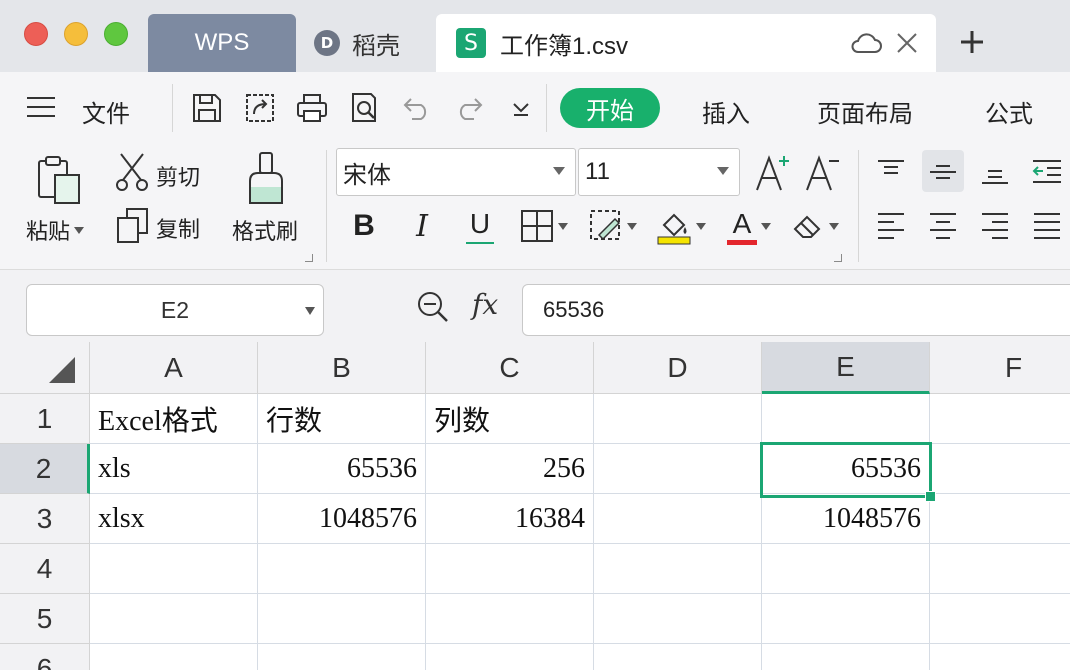 The width and height of the screenshot is (1070, 670). What do you see at coordinates (45, 657) in the screenshot?
I see `row-header-6: 6` at bounding box center [45, 657].